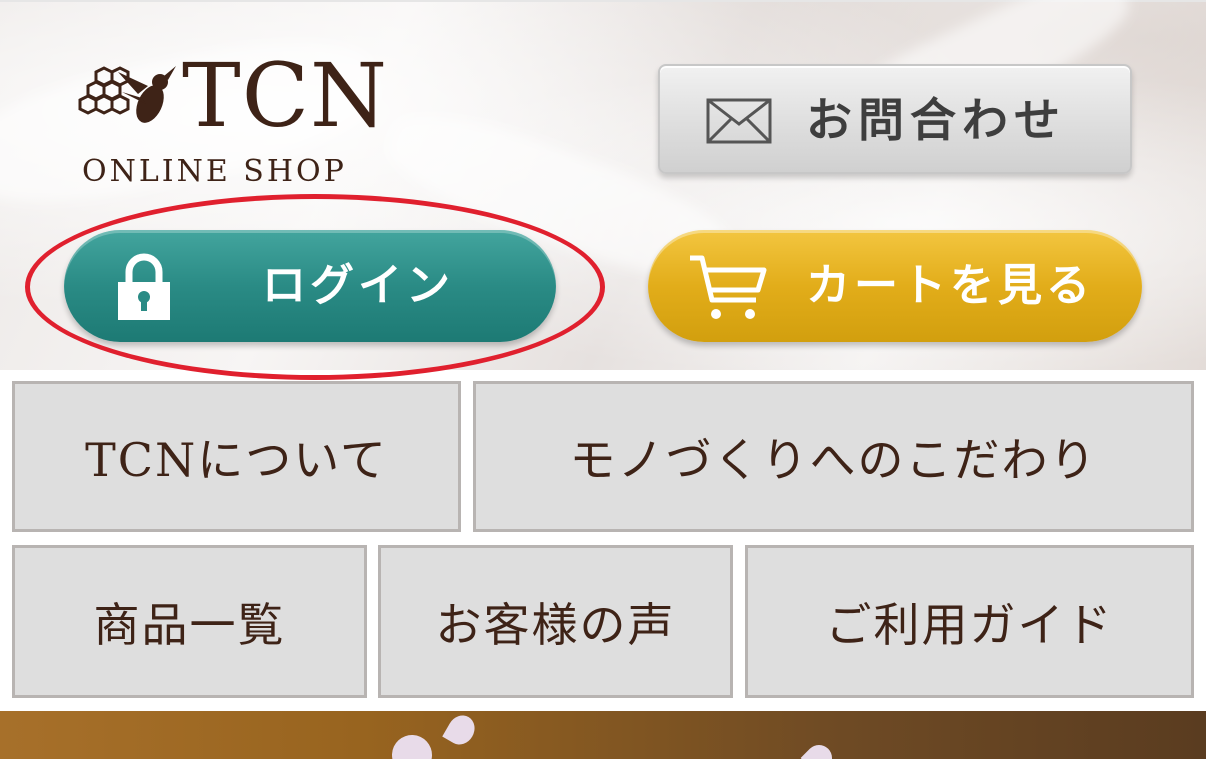 The height and width of the screenshot is (759, 1206). What do you see at coordinates (127, 94) in the screenshot?
I see `bee-honeycomb-icon` at bounding box center [127, 94].